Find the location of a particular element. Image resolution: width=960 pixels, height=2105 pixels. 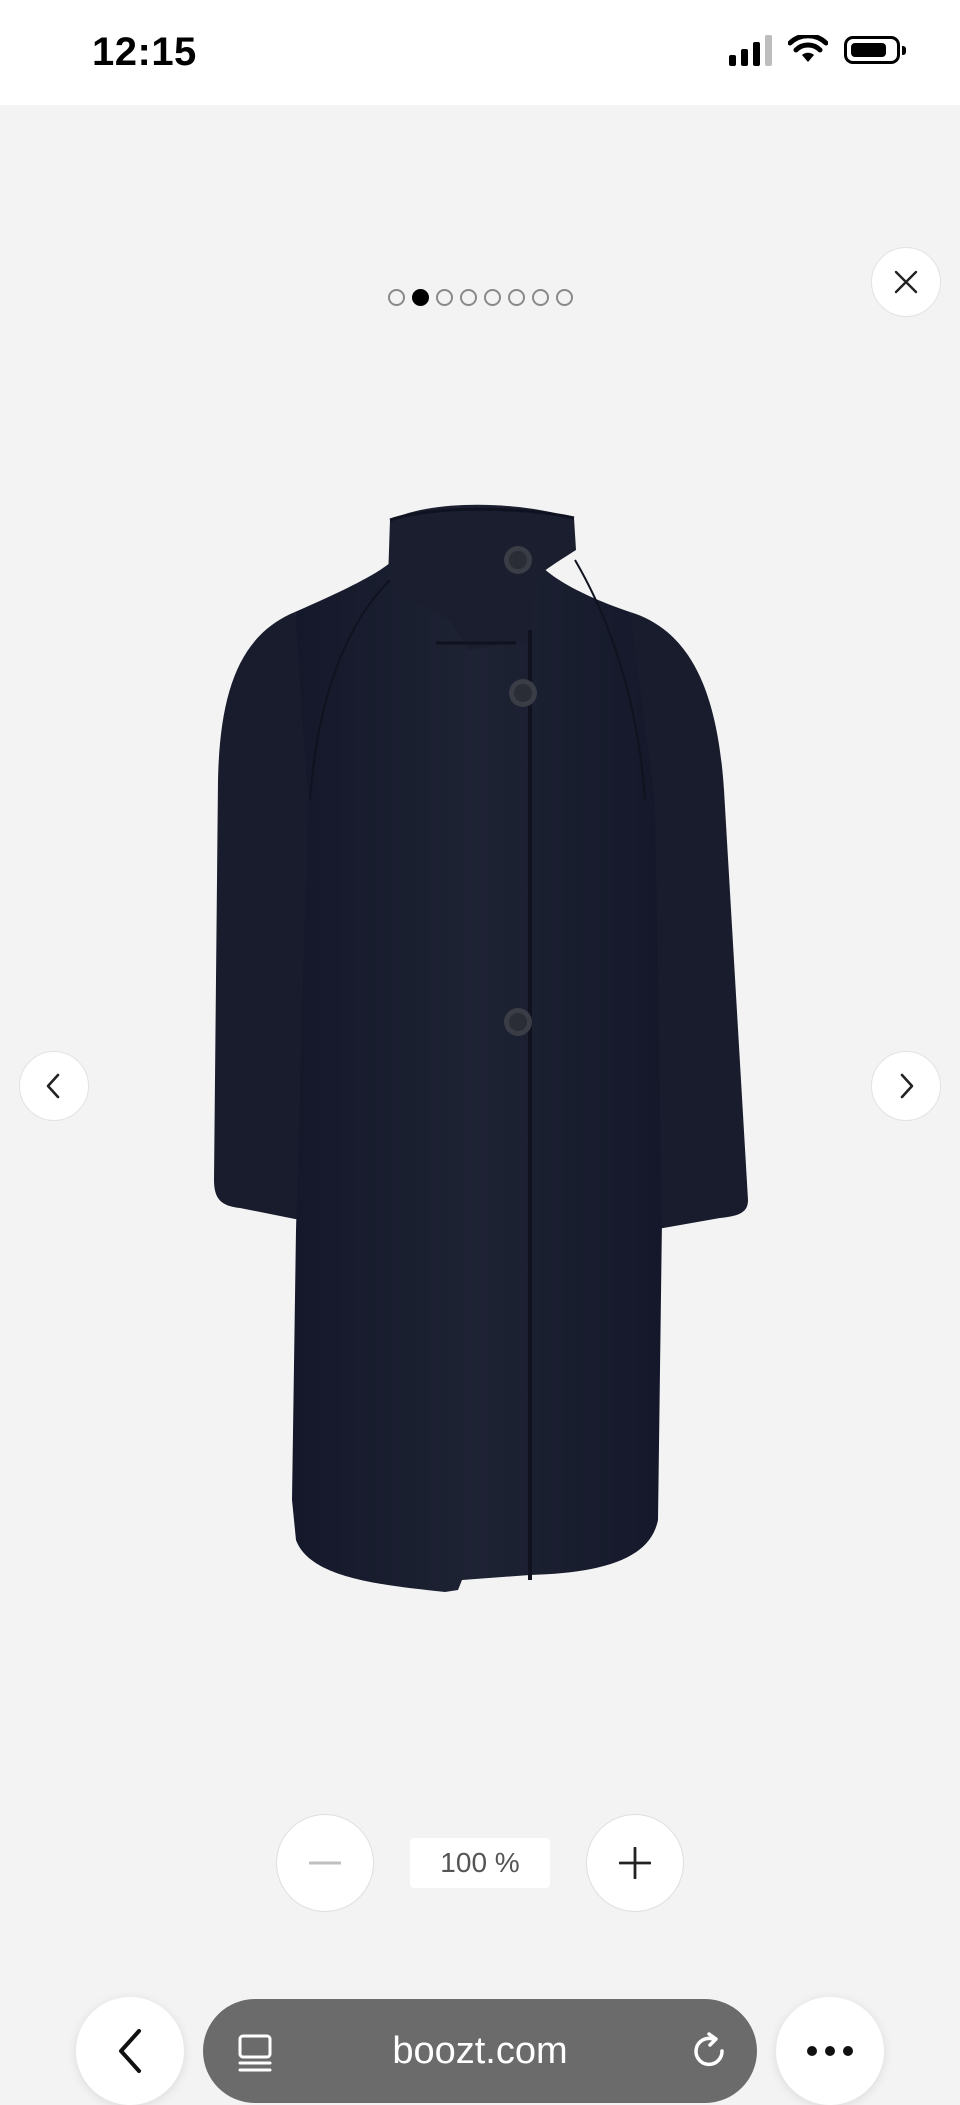

browser-back-button is located at coordinates (130, 2051).